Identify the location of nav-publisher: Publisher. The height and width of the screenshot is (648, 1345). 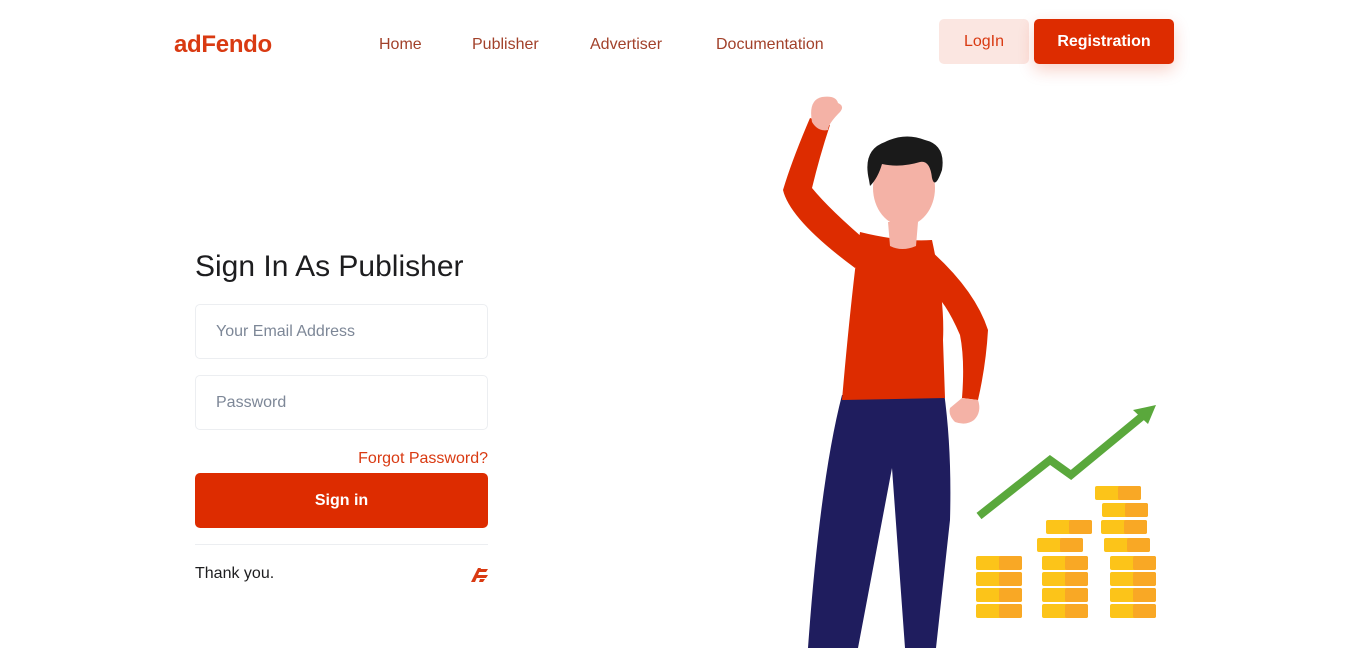
(505, 45).